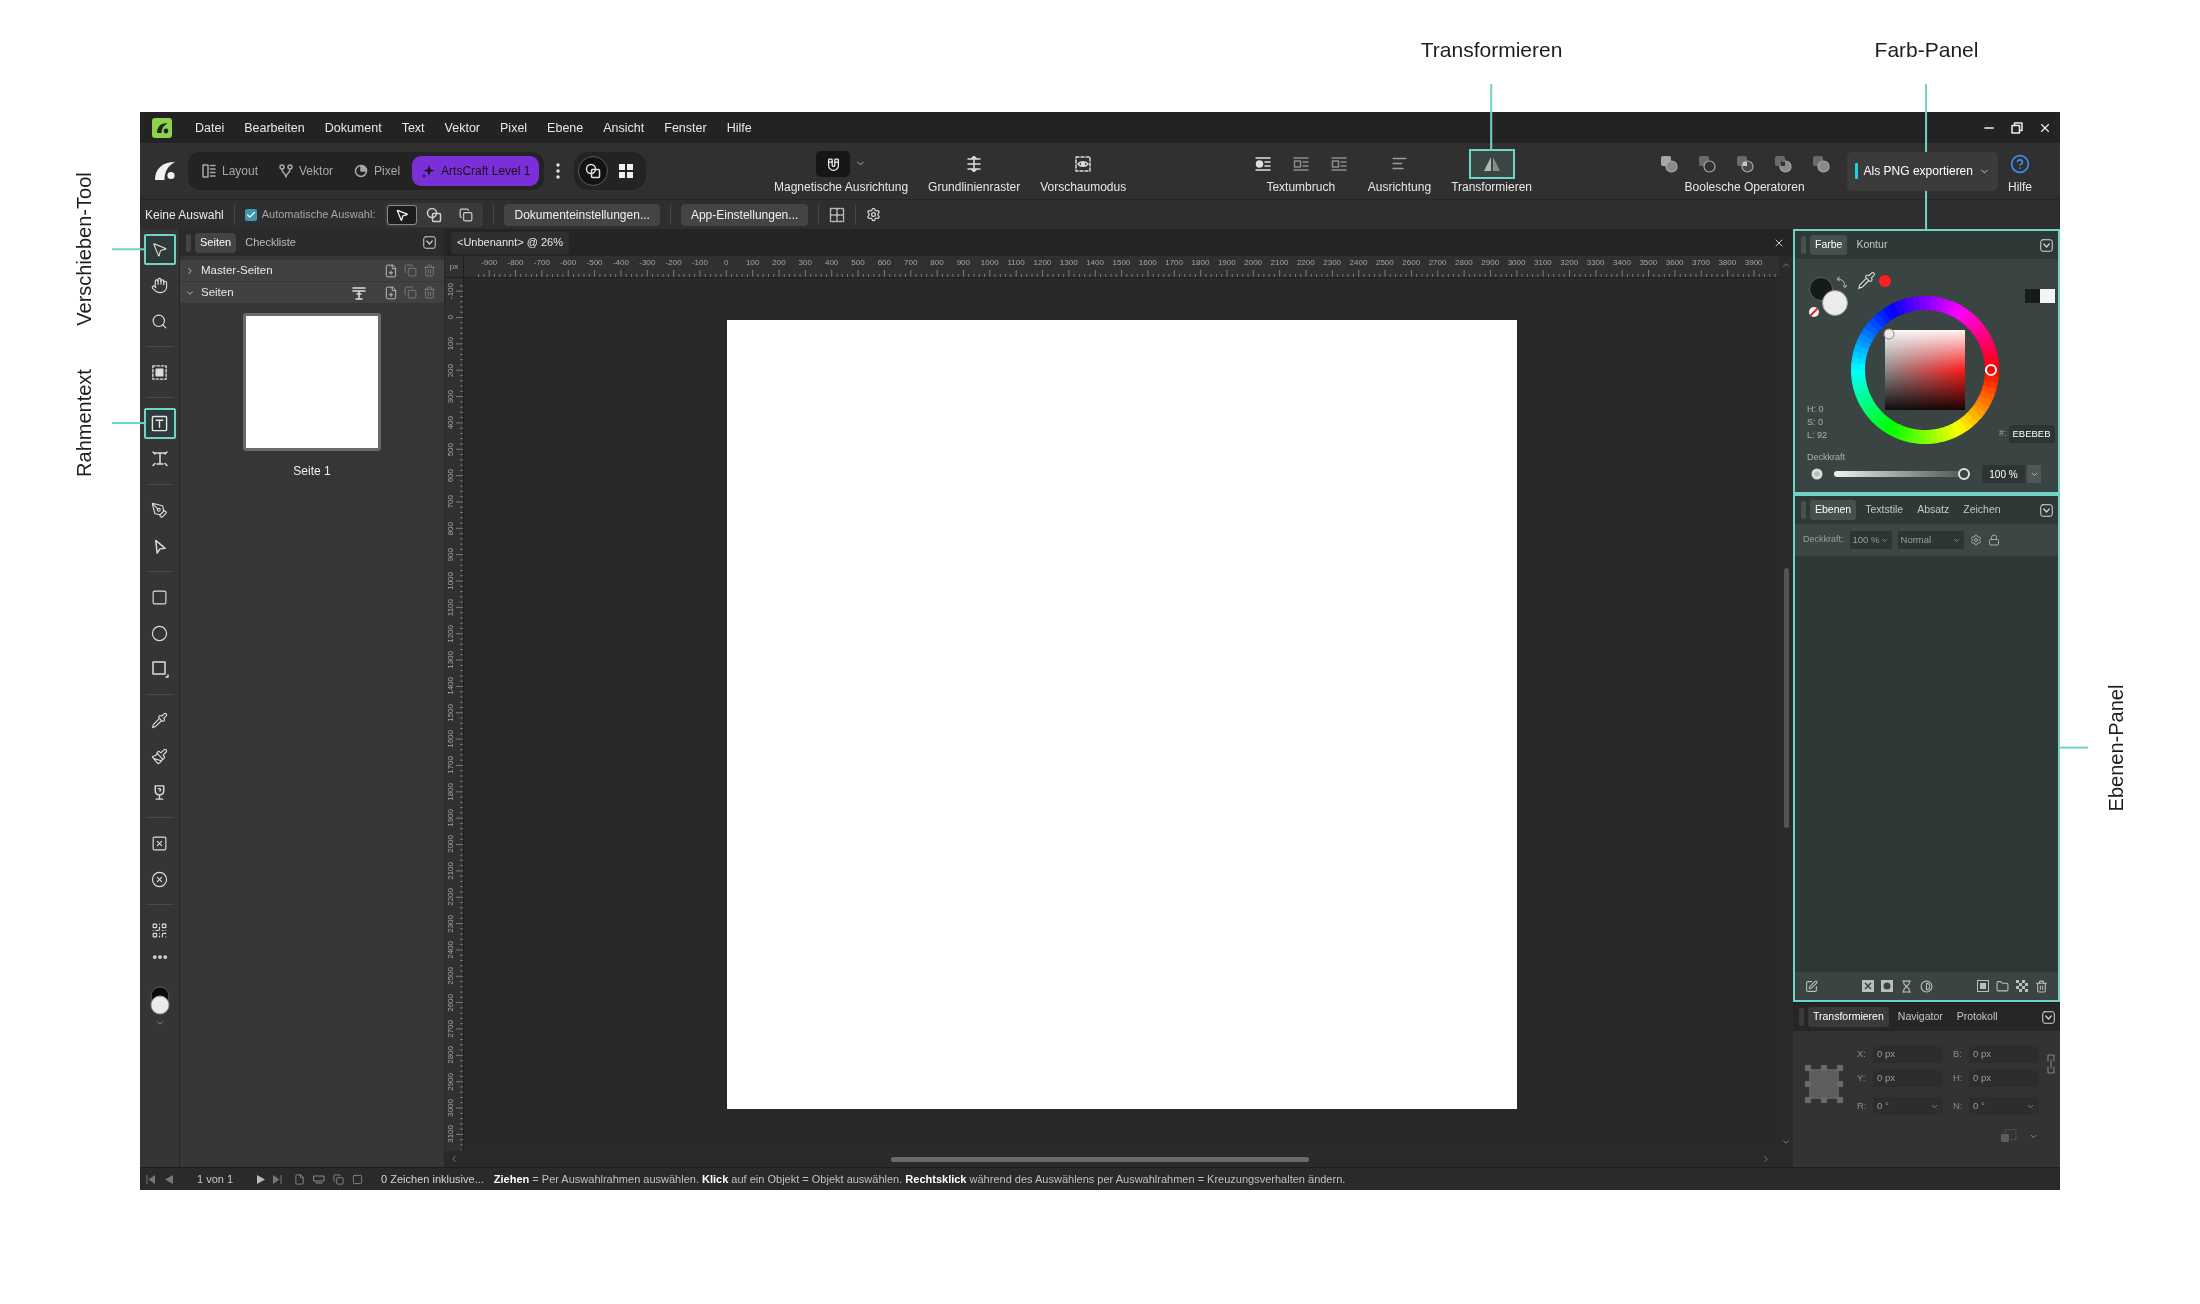  Describe the element at coordinates (413, 127) in the screenshot. I see `menu-item: Text` at that location.